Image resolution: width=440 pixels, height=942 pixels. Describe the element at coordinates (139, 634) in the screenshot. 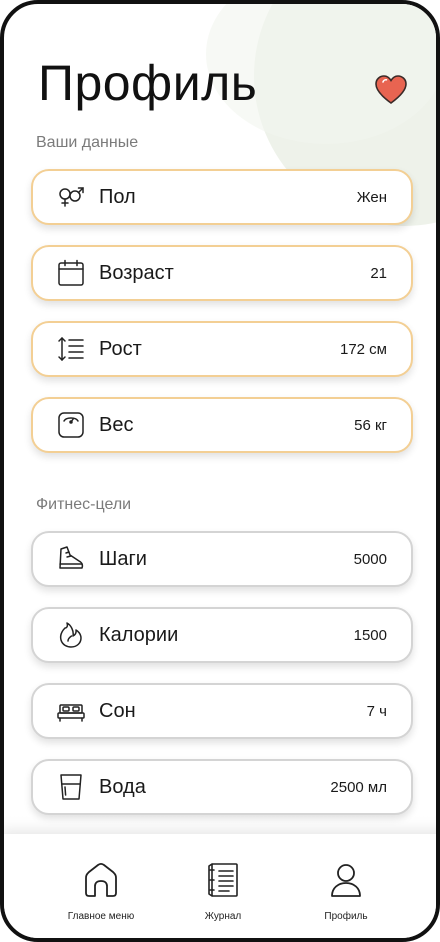

I see `goal-item-label: Калории` at that location.